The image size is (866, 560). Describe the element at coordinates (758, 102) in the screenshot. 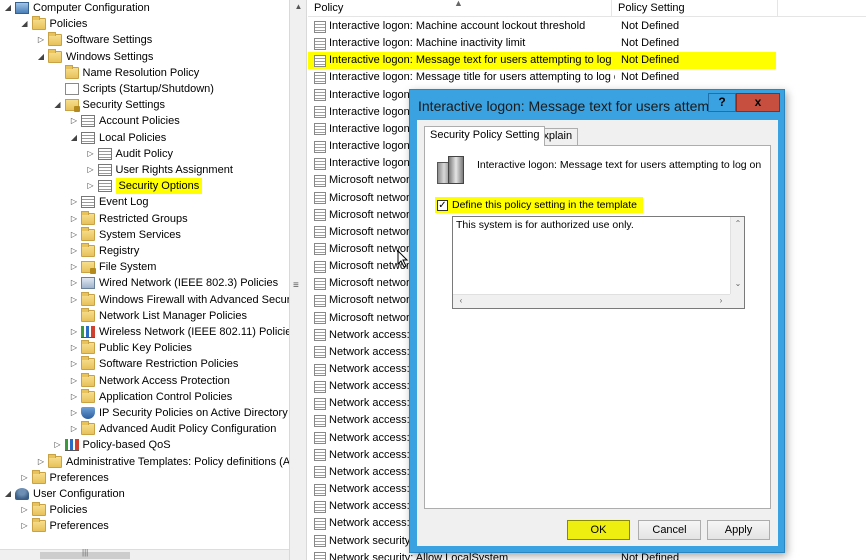

I see `close-button: x` at that location.